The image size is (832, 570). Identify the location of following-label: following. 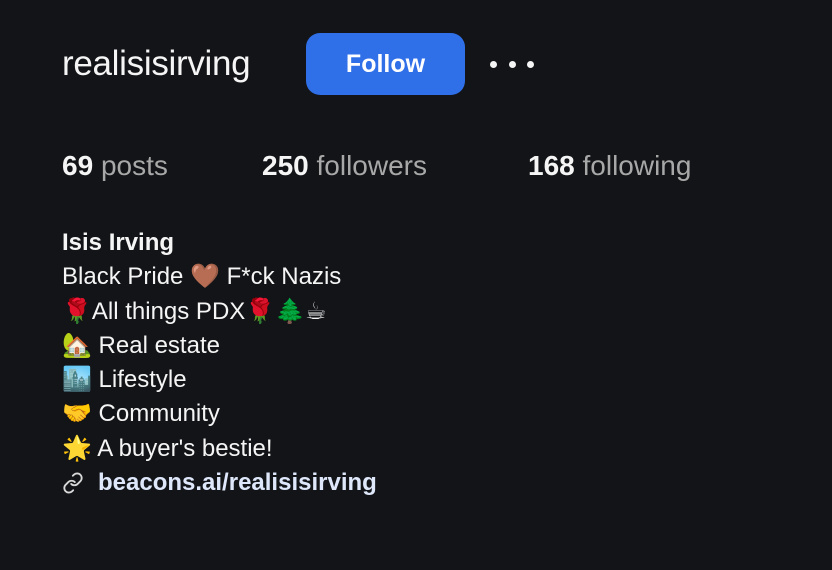
(637, 165).